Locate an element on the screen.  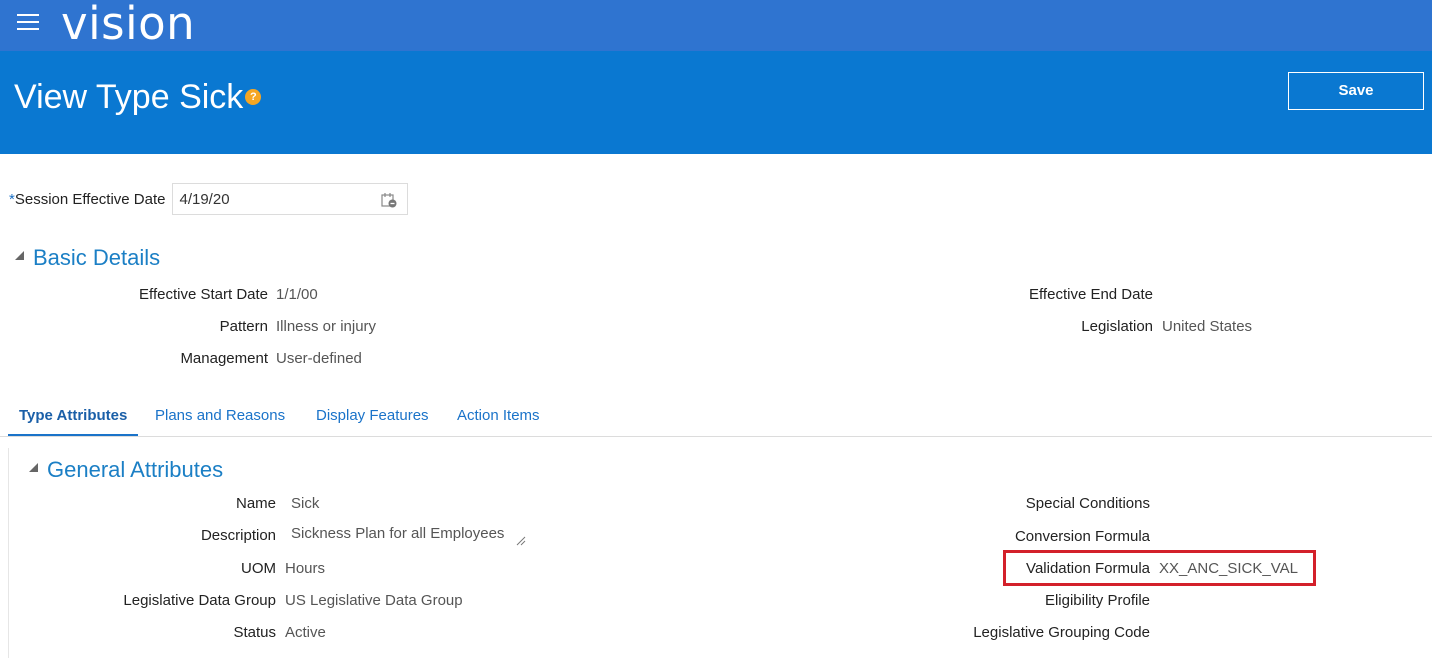
session-date-input is located at coordinates (268, 199).